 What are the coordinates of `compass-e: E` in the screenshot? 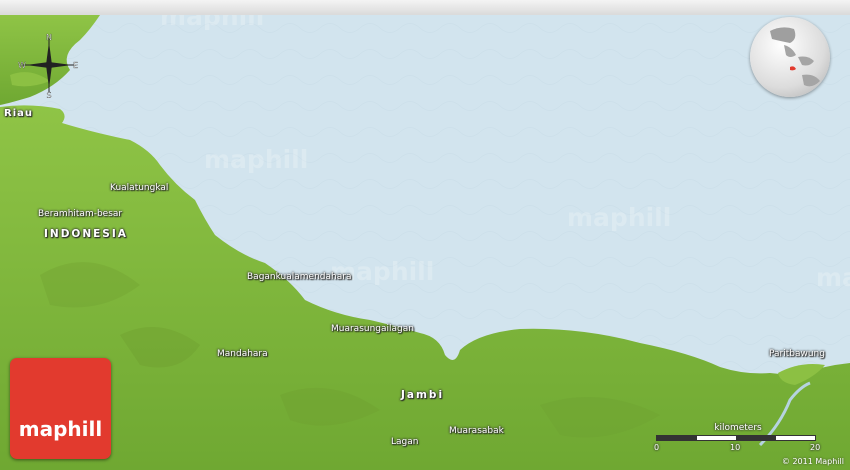 It's located at (75, 65).